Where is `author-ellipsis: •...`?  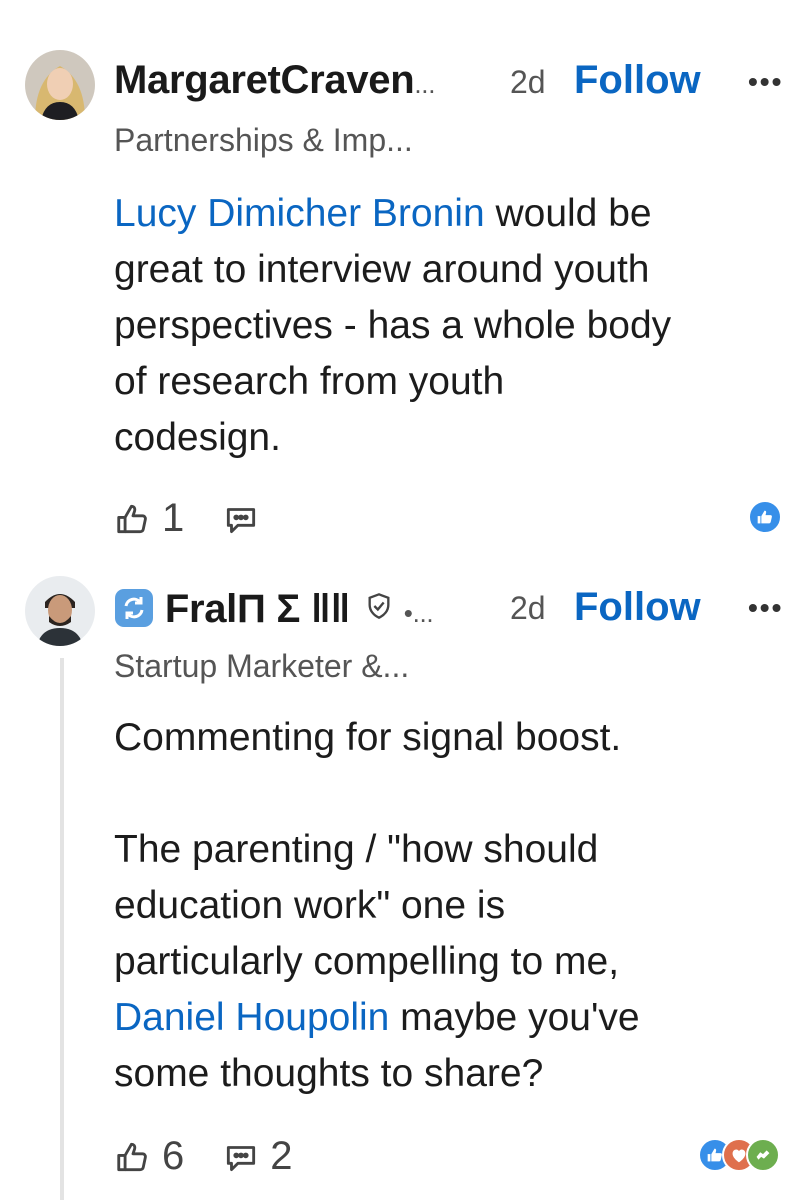 author-ellipsis: •... is located at coordinates (418, 613).